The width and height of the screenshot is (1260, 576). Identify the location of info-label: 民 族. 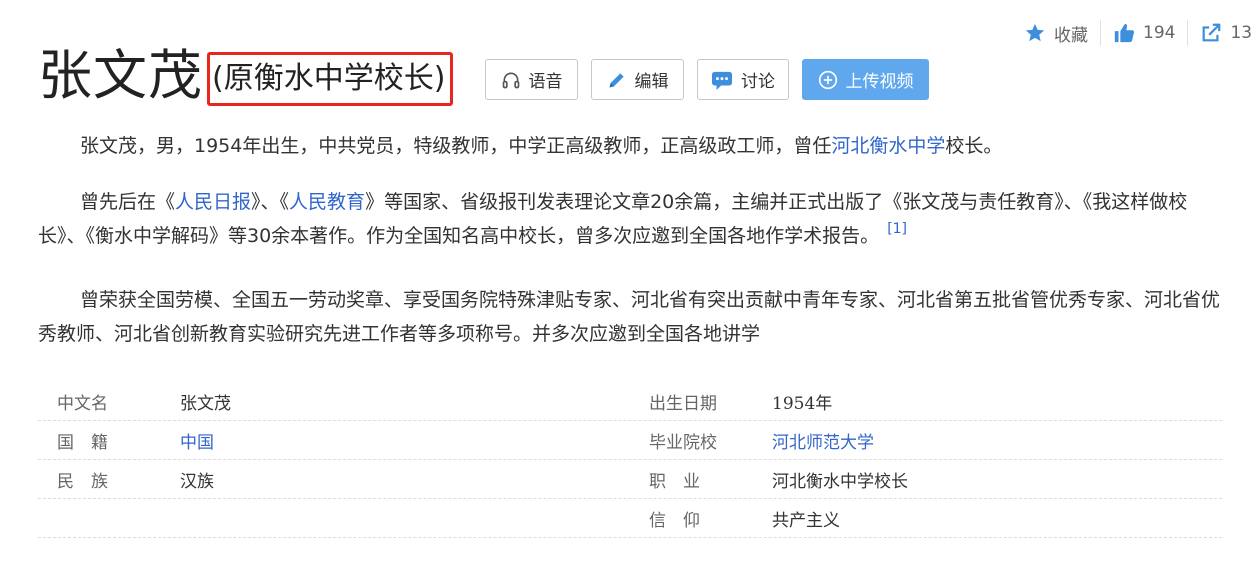
(82, 481).